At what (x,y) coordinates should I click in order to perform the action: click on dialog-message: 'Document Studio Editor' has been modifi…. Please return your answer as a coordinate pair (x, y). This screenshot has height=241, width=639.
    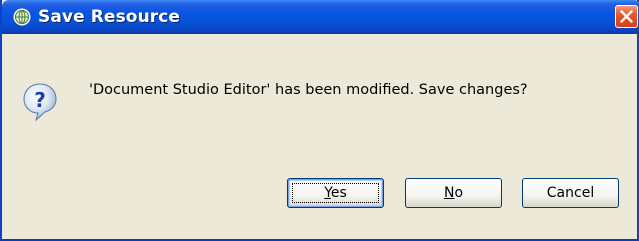
    Looking at the image, I should click on (308, 90).